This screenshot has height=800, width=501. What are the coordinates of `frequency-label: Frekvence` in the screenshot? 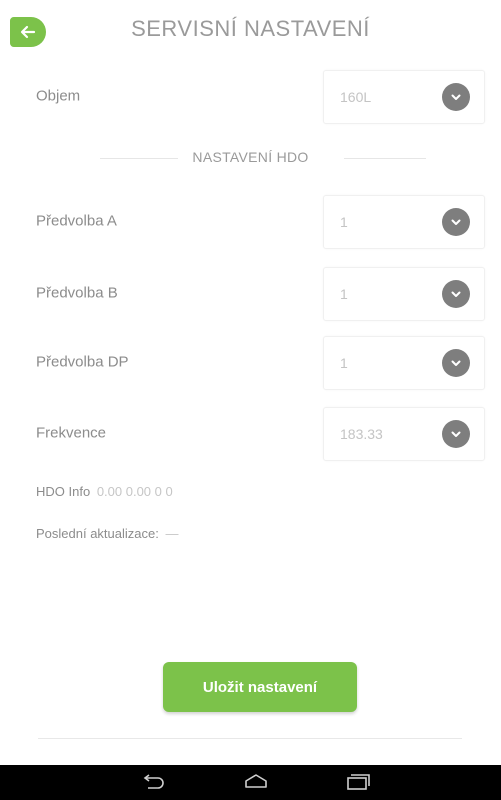 It's located at (71, 433).